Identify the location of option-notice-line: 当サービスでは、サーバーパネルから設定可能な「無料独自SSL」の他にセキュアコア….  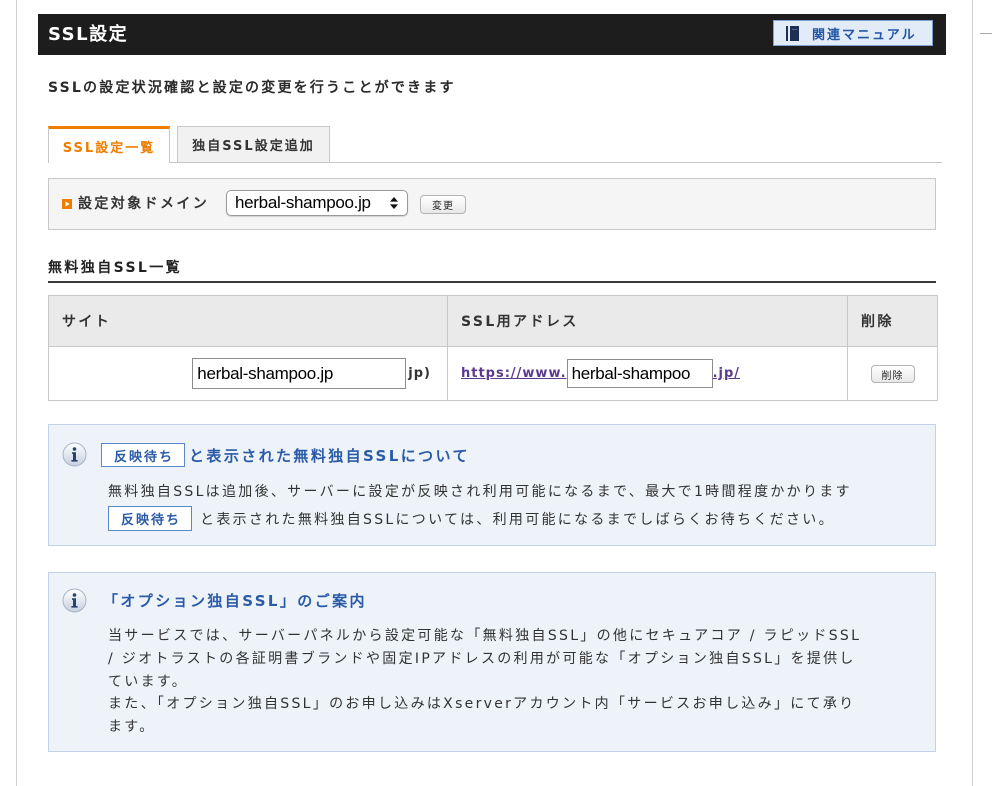
(485, 636).